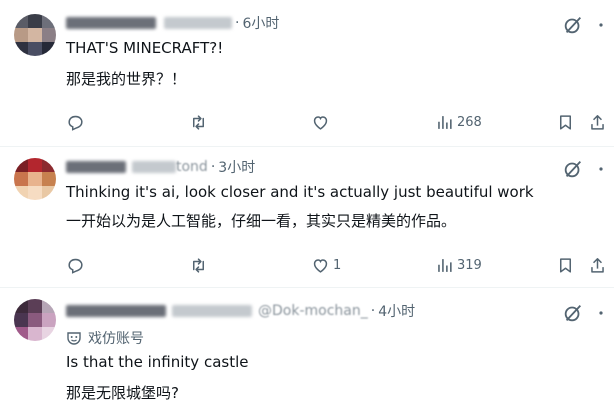 The image size is (614, 408). Describe the element at coordinates (469, 265) in the screenshot. I see `view-count: 319` at that location.